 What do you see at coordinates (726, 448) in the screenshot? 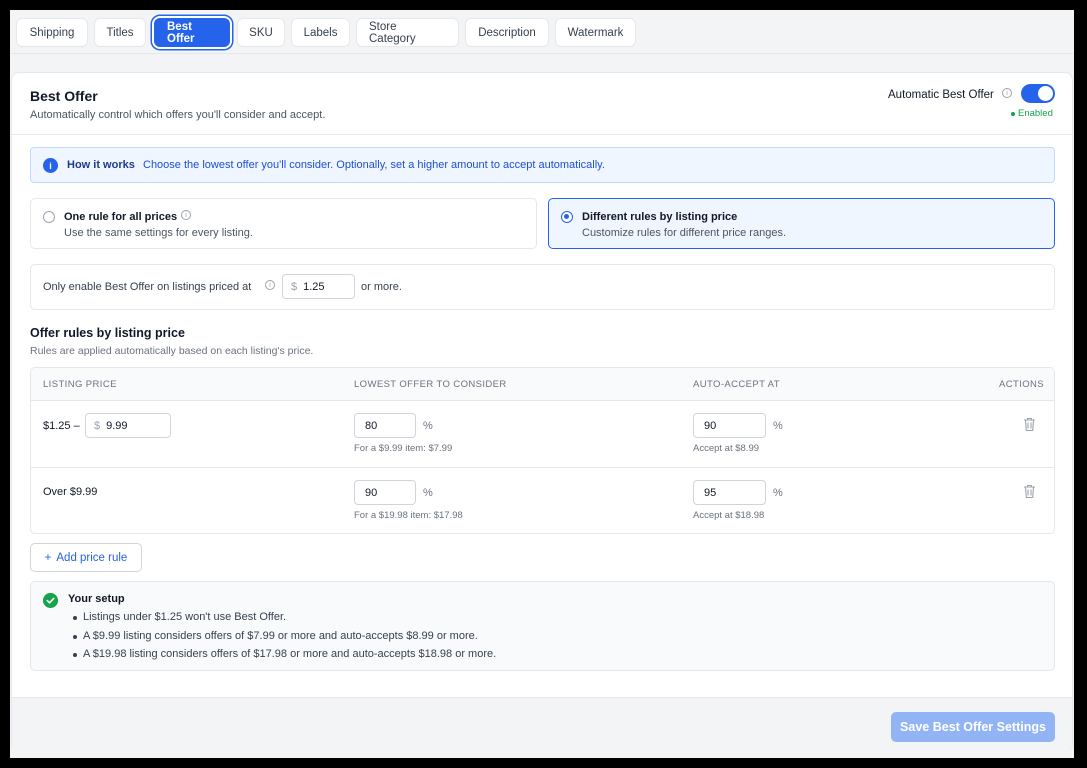
I see `auto-accept-hint: Accept at $8.99` at bounding box center [726, 448].